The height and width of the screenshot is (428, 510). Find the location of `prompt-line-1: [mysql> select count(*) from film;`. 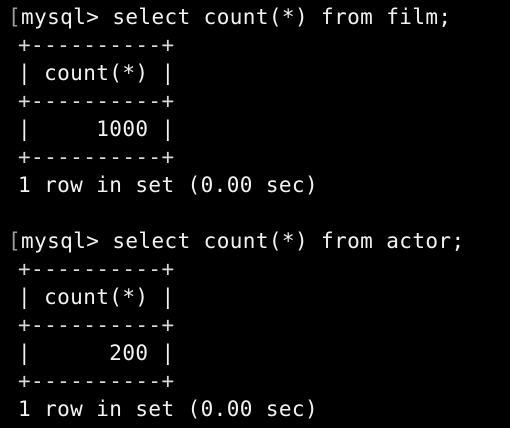

prompt-line-1: [mysql> select count(*) from film; is located at coordinates (229, 17).